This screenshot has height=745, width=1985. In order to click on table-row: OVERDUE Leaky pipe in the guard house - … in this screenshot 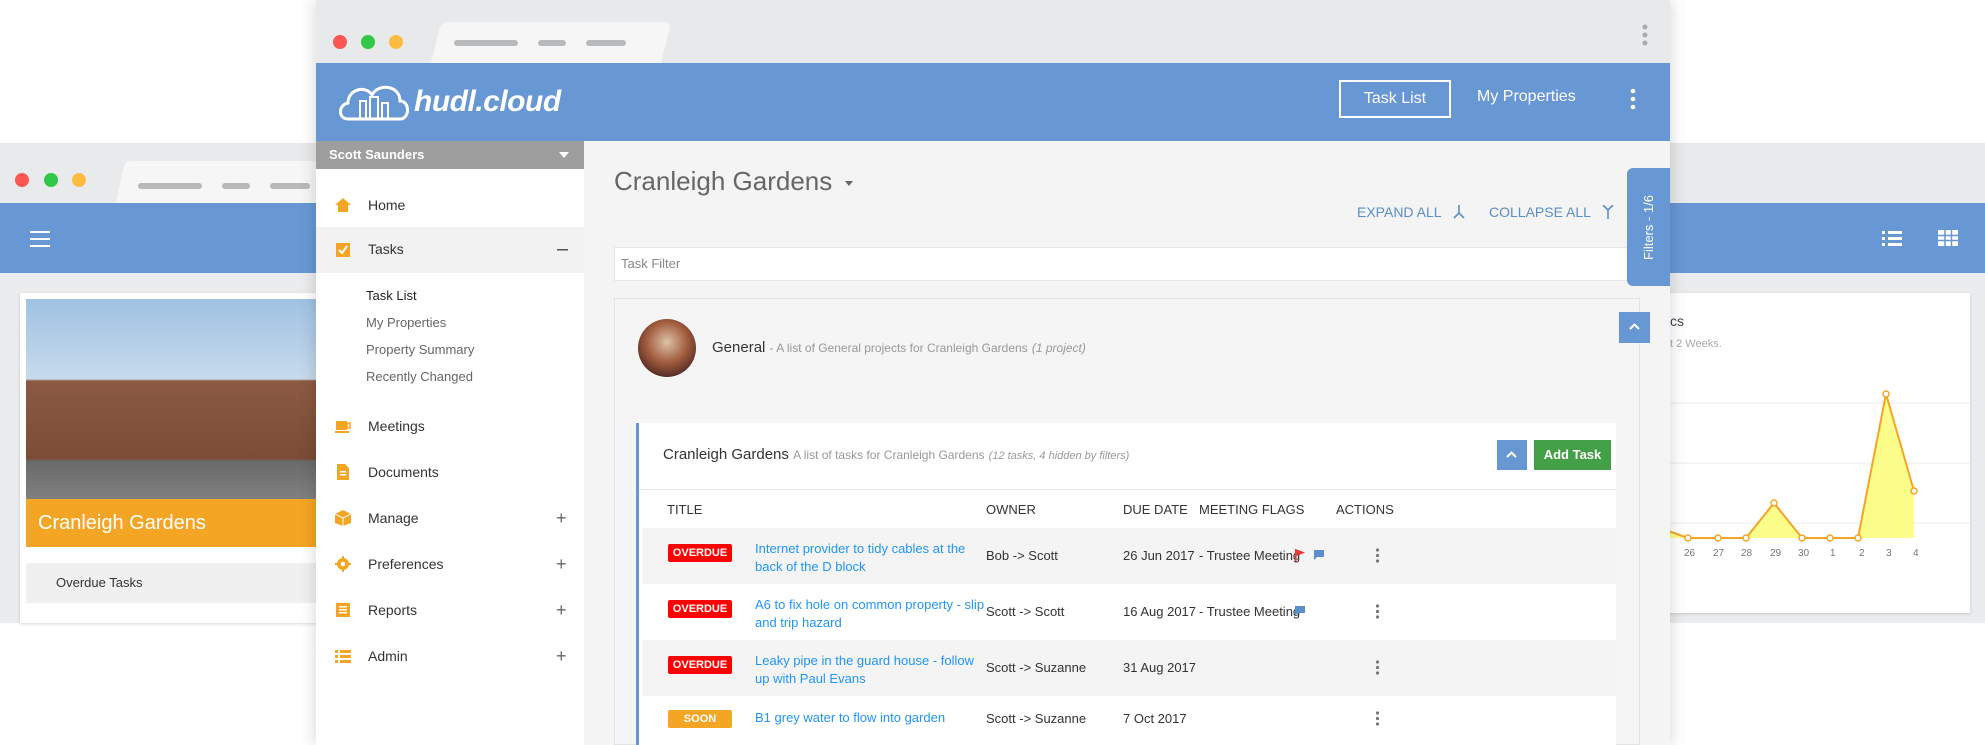, I will do `click(1130, 668)`.